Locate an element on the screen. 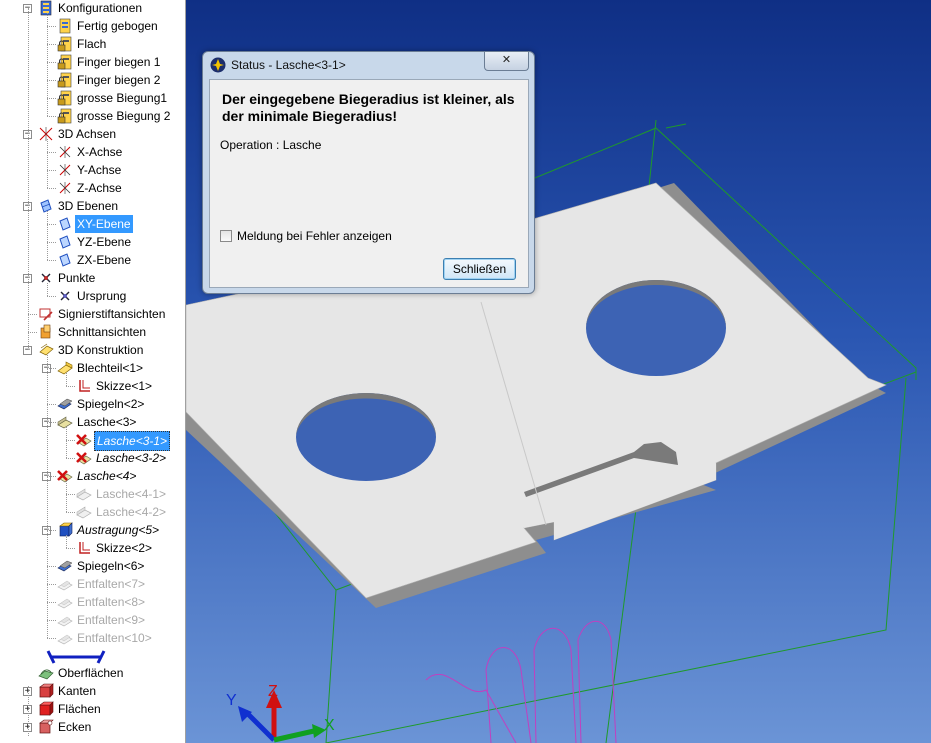 The width and height of the screenshot is (931, 743). flange-disabled-icon is located at coordinates (84, 512).